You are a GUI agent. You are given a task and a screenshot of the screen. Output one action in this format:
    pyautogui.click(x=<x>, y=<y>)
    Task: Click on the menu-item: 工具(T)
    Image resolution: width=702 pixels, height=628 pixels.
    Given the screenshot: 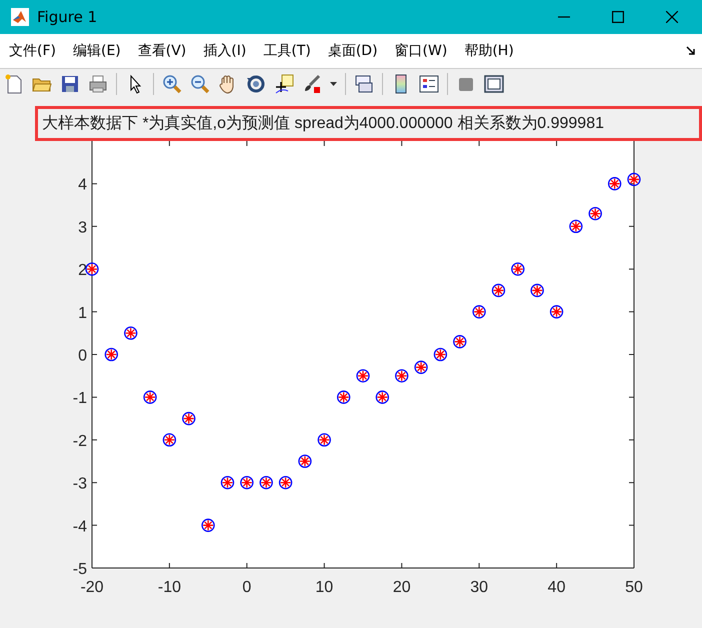 What is the action you would take?
    pyautogui.click(x=287, y=51)
    